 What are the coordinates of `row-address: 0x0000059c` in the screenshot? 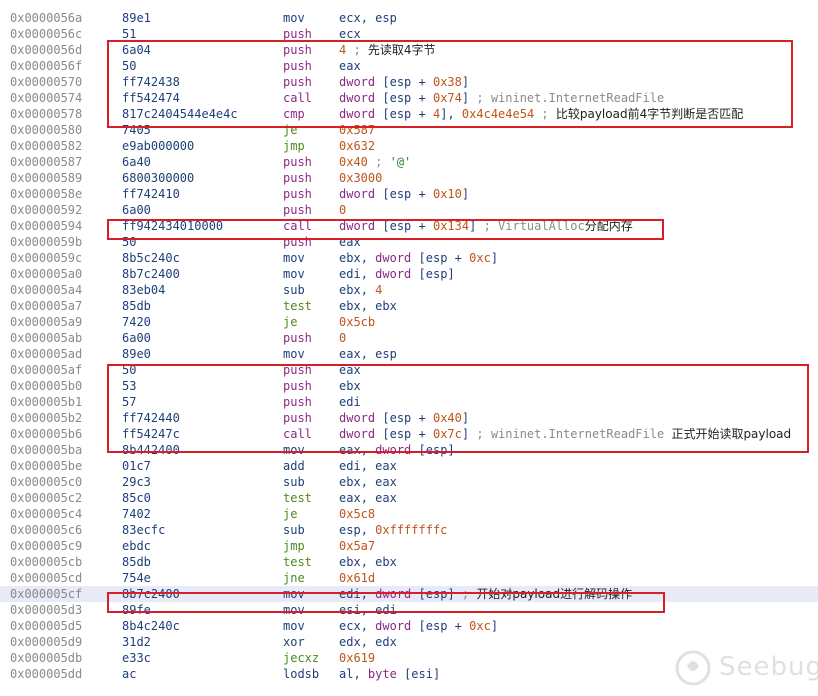 It's located at (46, 258).